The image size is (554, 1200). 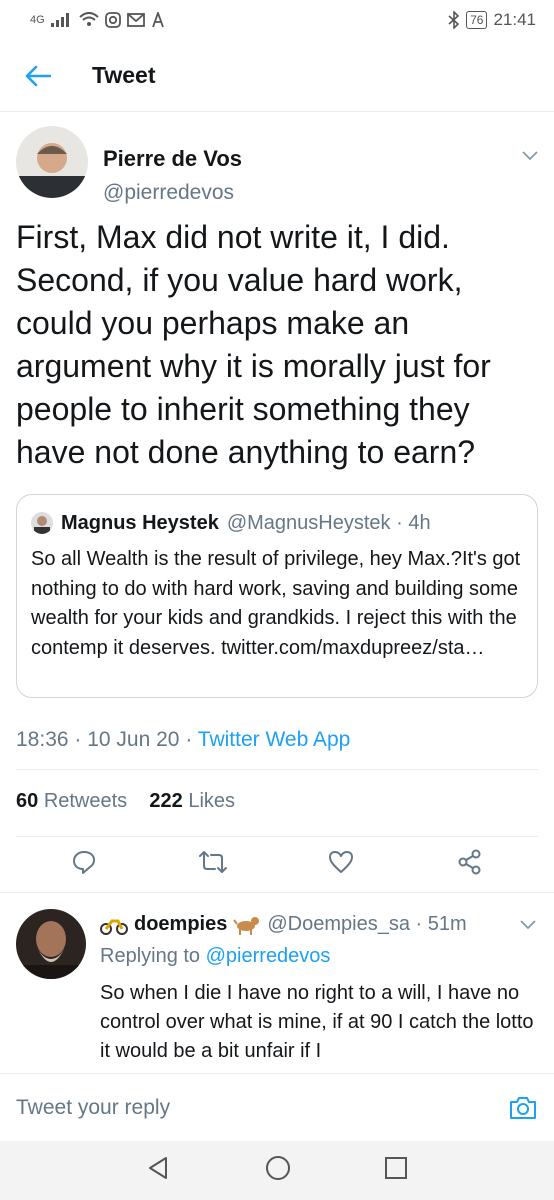 I want to click on reply-input: Tweet your reply, so click(x=262, y=1108).